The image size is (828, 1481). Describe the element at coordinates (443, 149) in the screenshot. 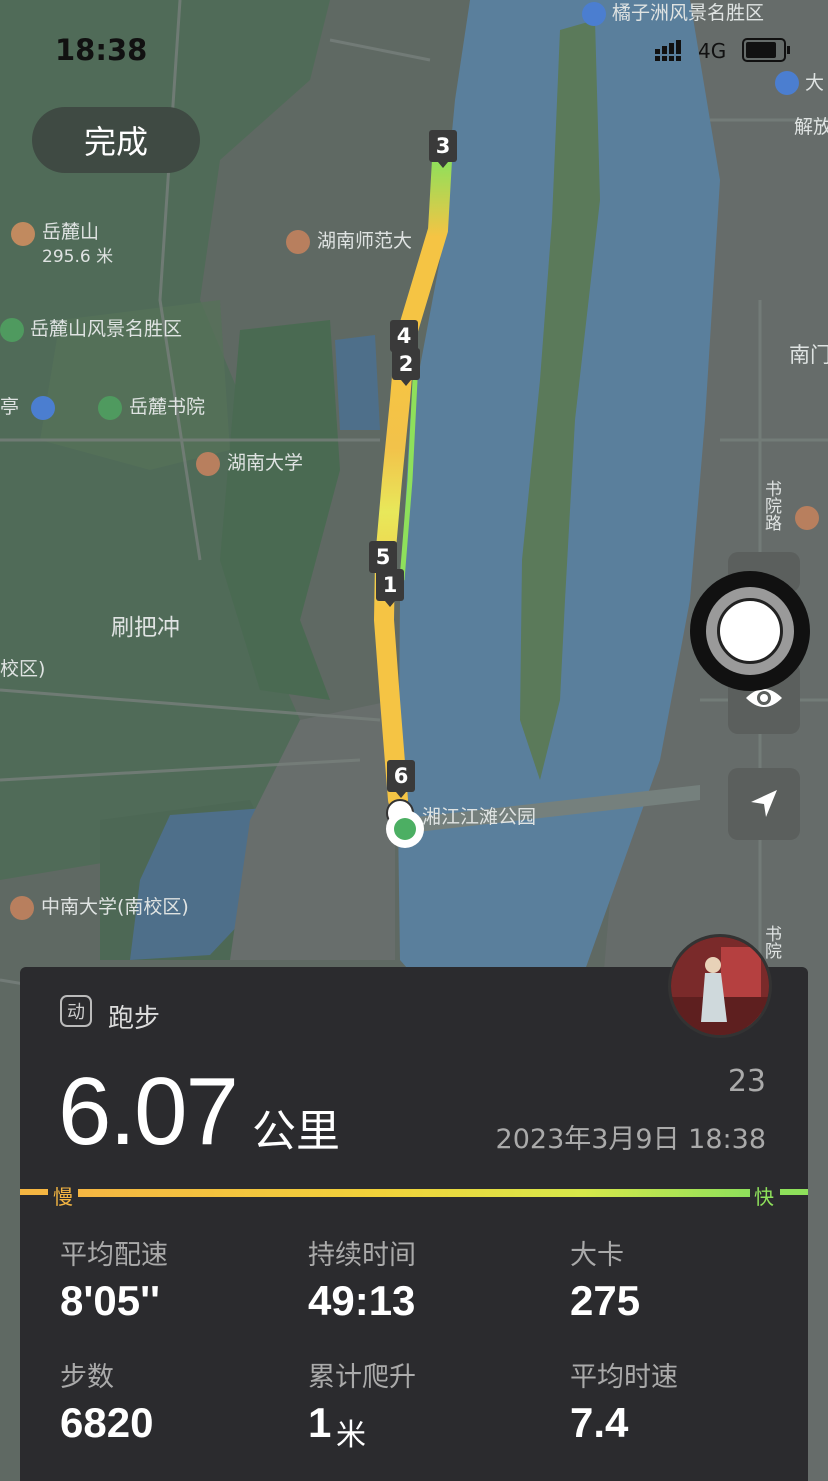

I see `km-marker-3: 3` at that location.